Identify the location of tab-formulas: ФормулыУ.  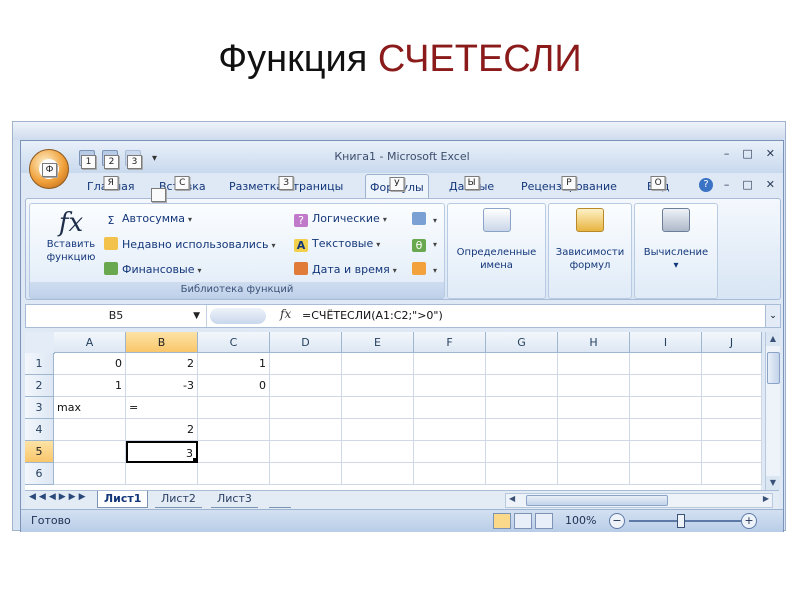
(397, 186).